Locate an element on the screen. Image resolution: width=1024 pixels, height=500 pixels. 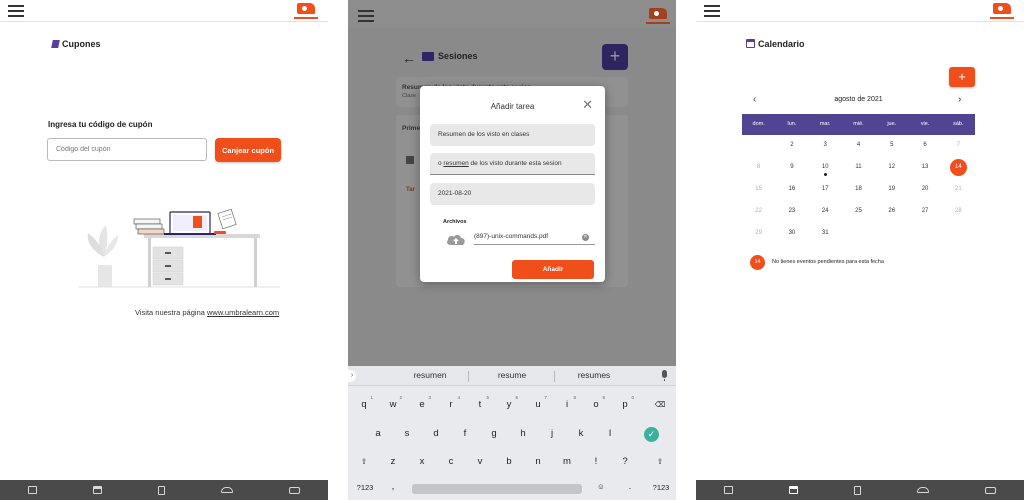
key-b: b is located at coordinates (509, 461).